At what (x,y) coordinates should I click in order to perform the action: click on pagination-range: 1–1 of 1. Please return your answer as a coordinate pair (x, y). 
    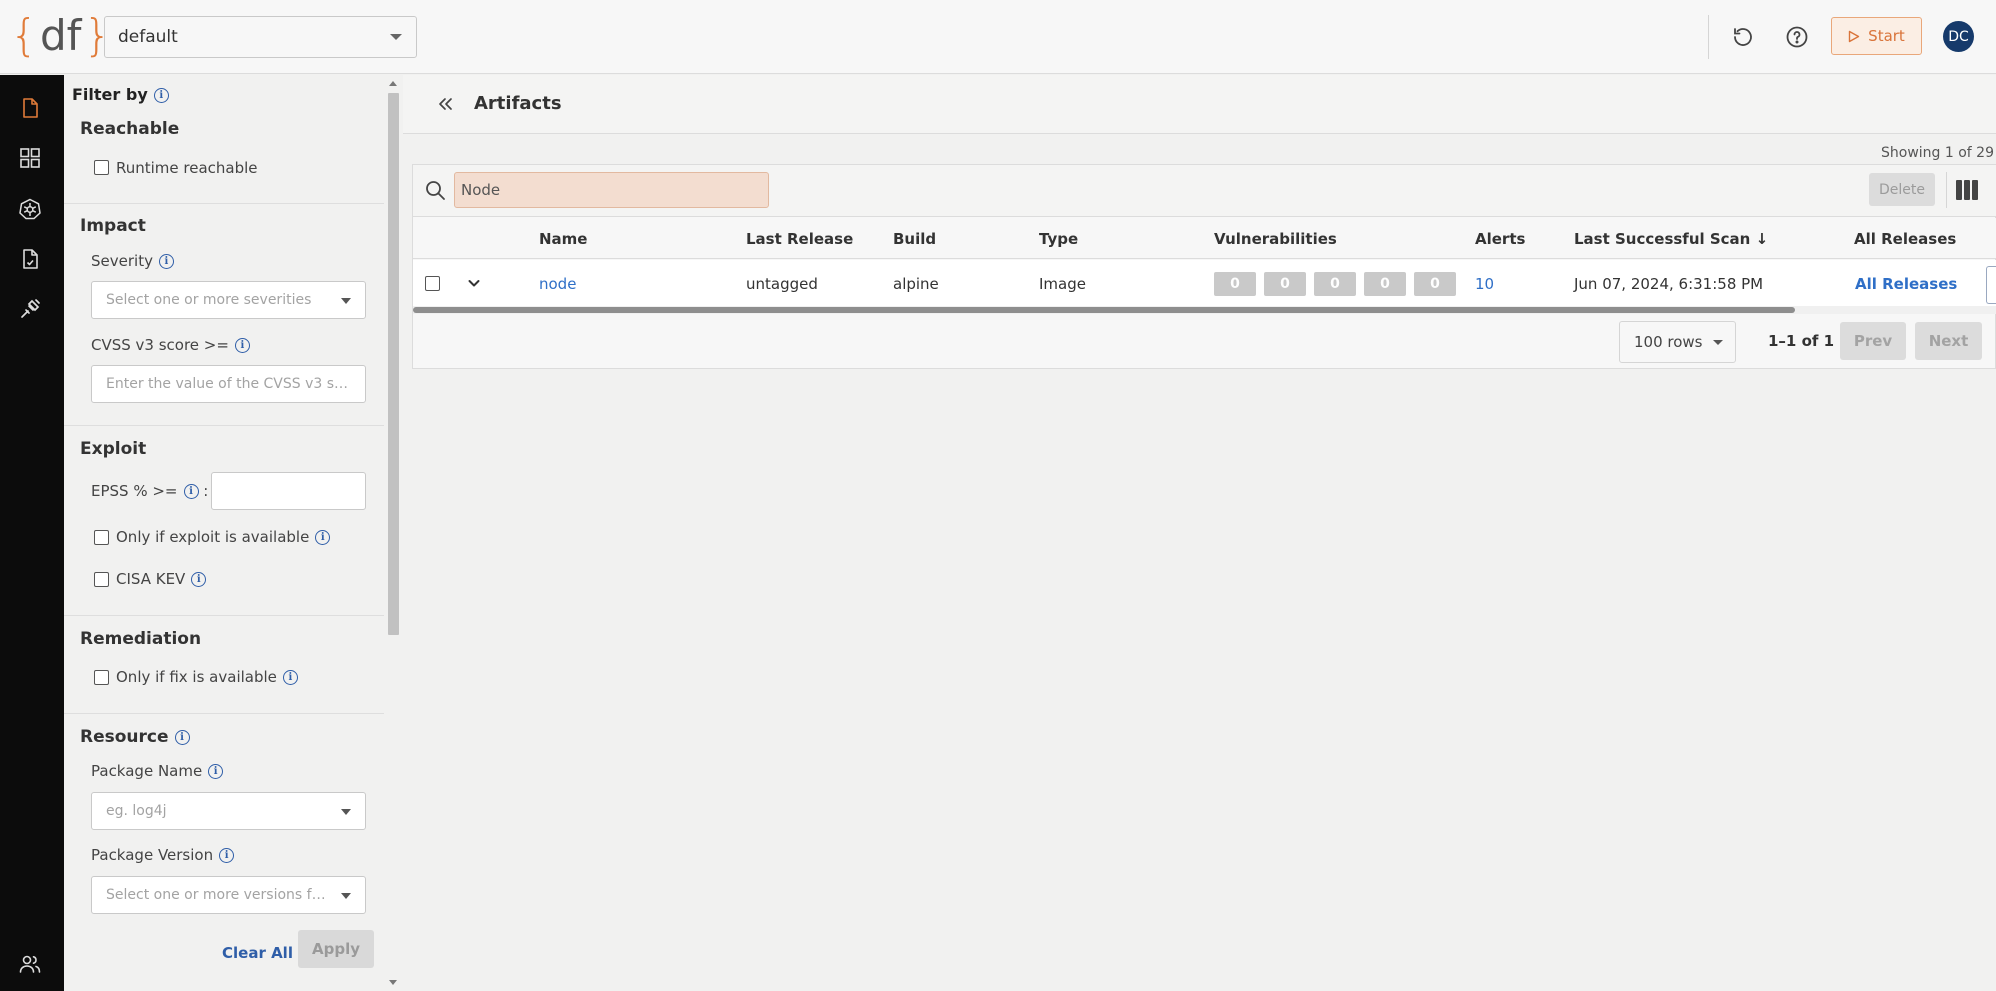
    Looking at the image, I should click on (1801, 341).